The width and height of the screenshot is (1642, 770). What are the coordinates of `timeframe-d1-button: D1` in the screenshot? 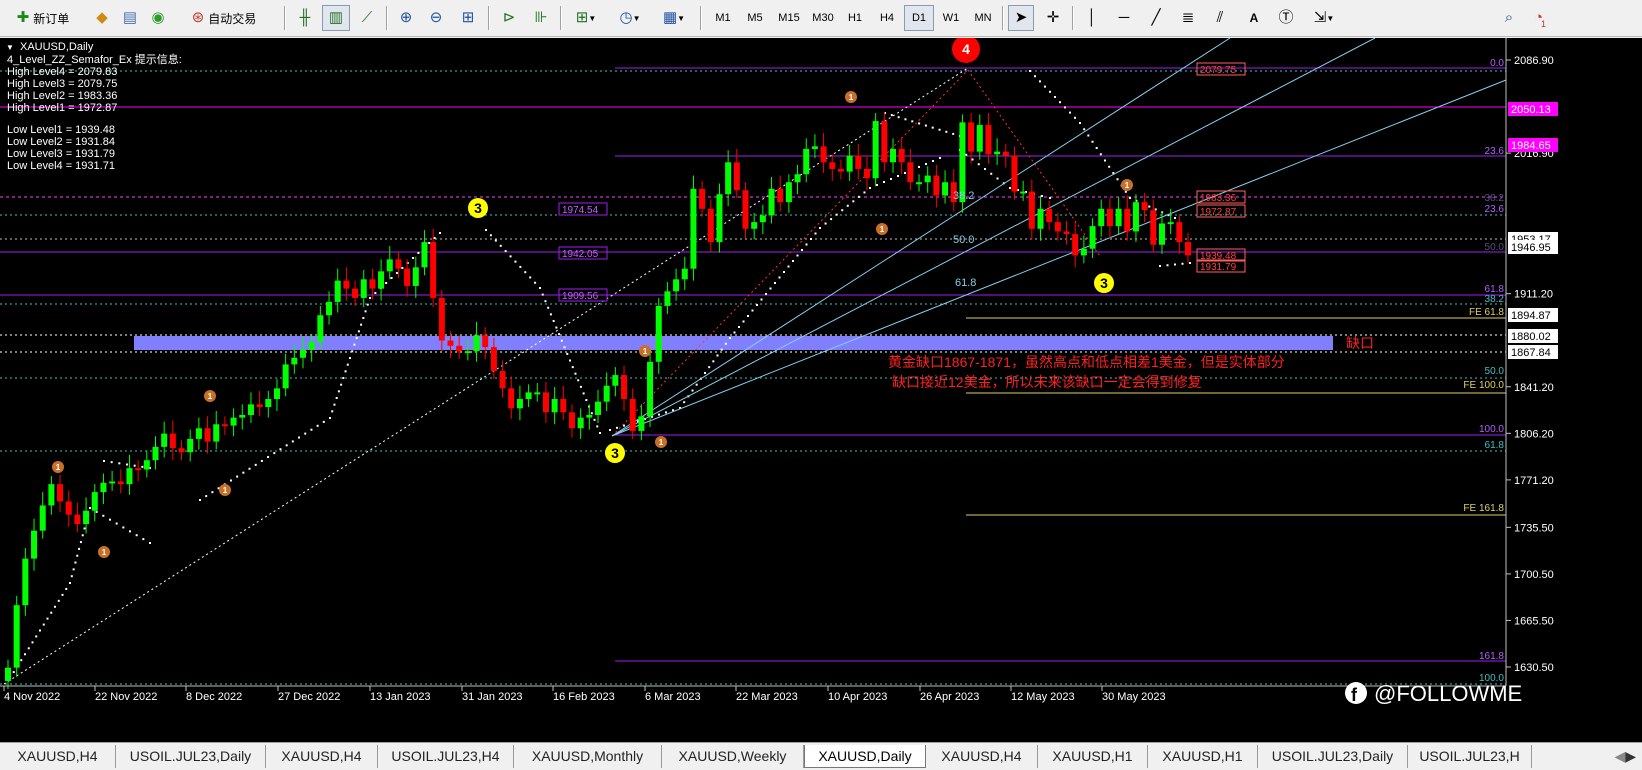 It's located at (919, 18).